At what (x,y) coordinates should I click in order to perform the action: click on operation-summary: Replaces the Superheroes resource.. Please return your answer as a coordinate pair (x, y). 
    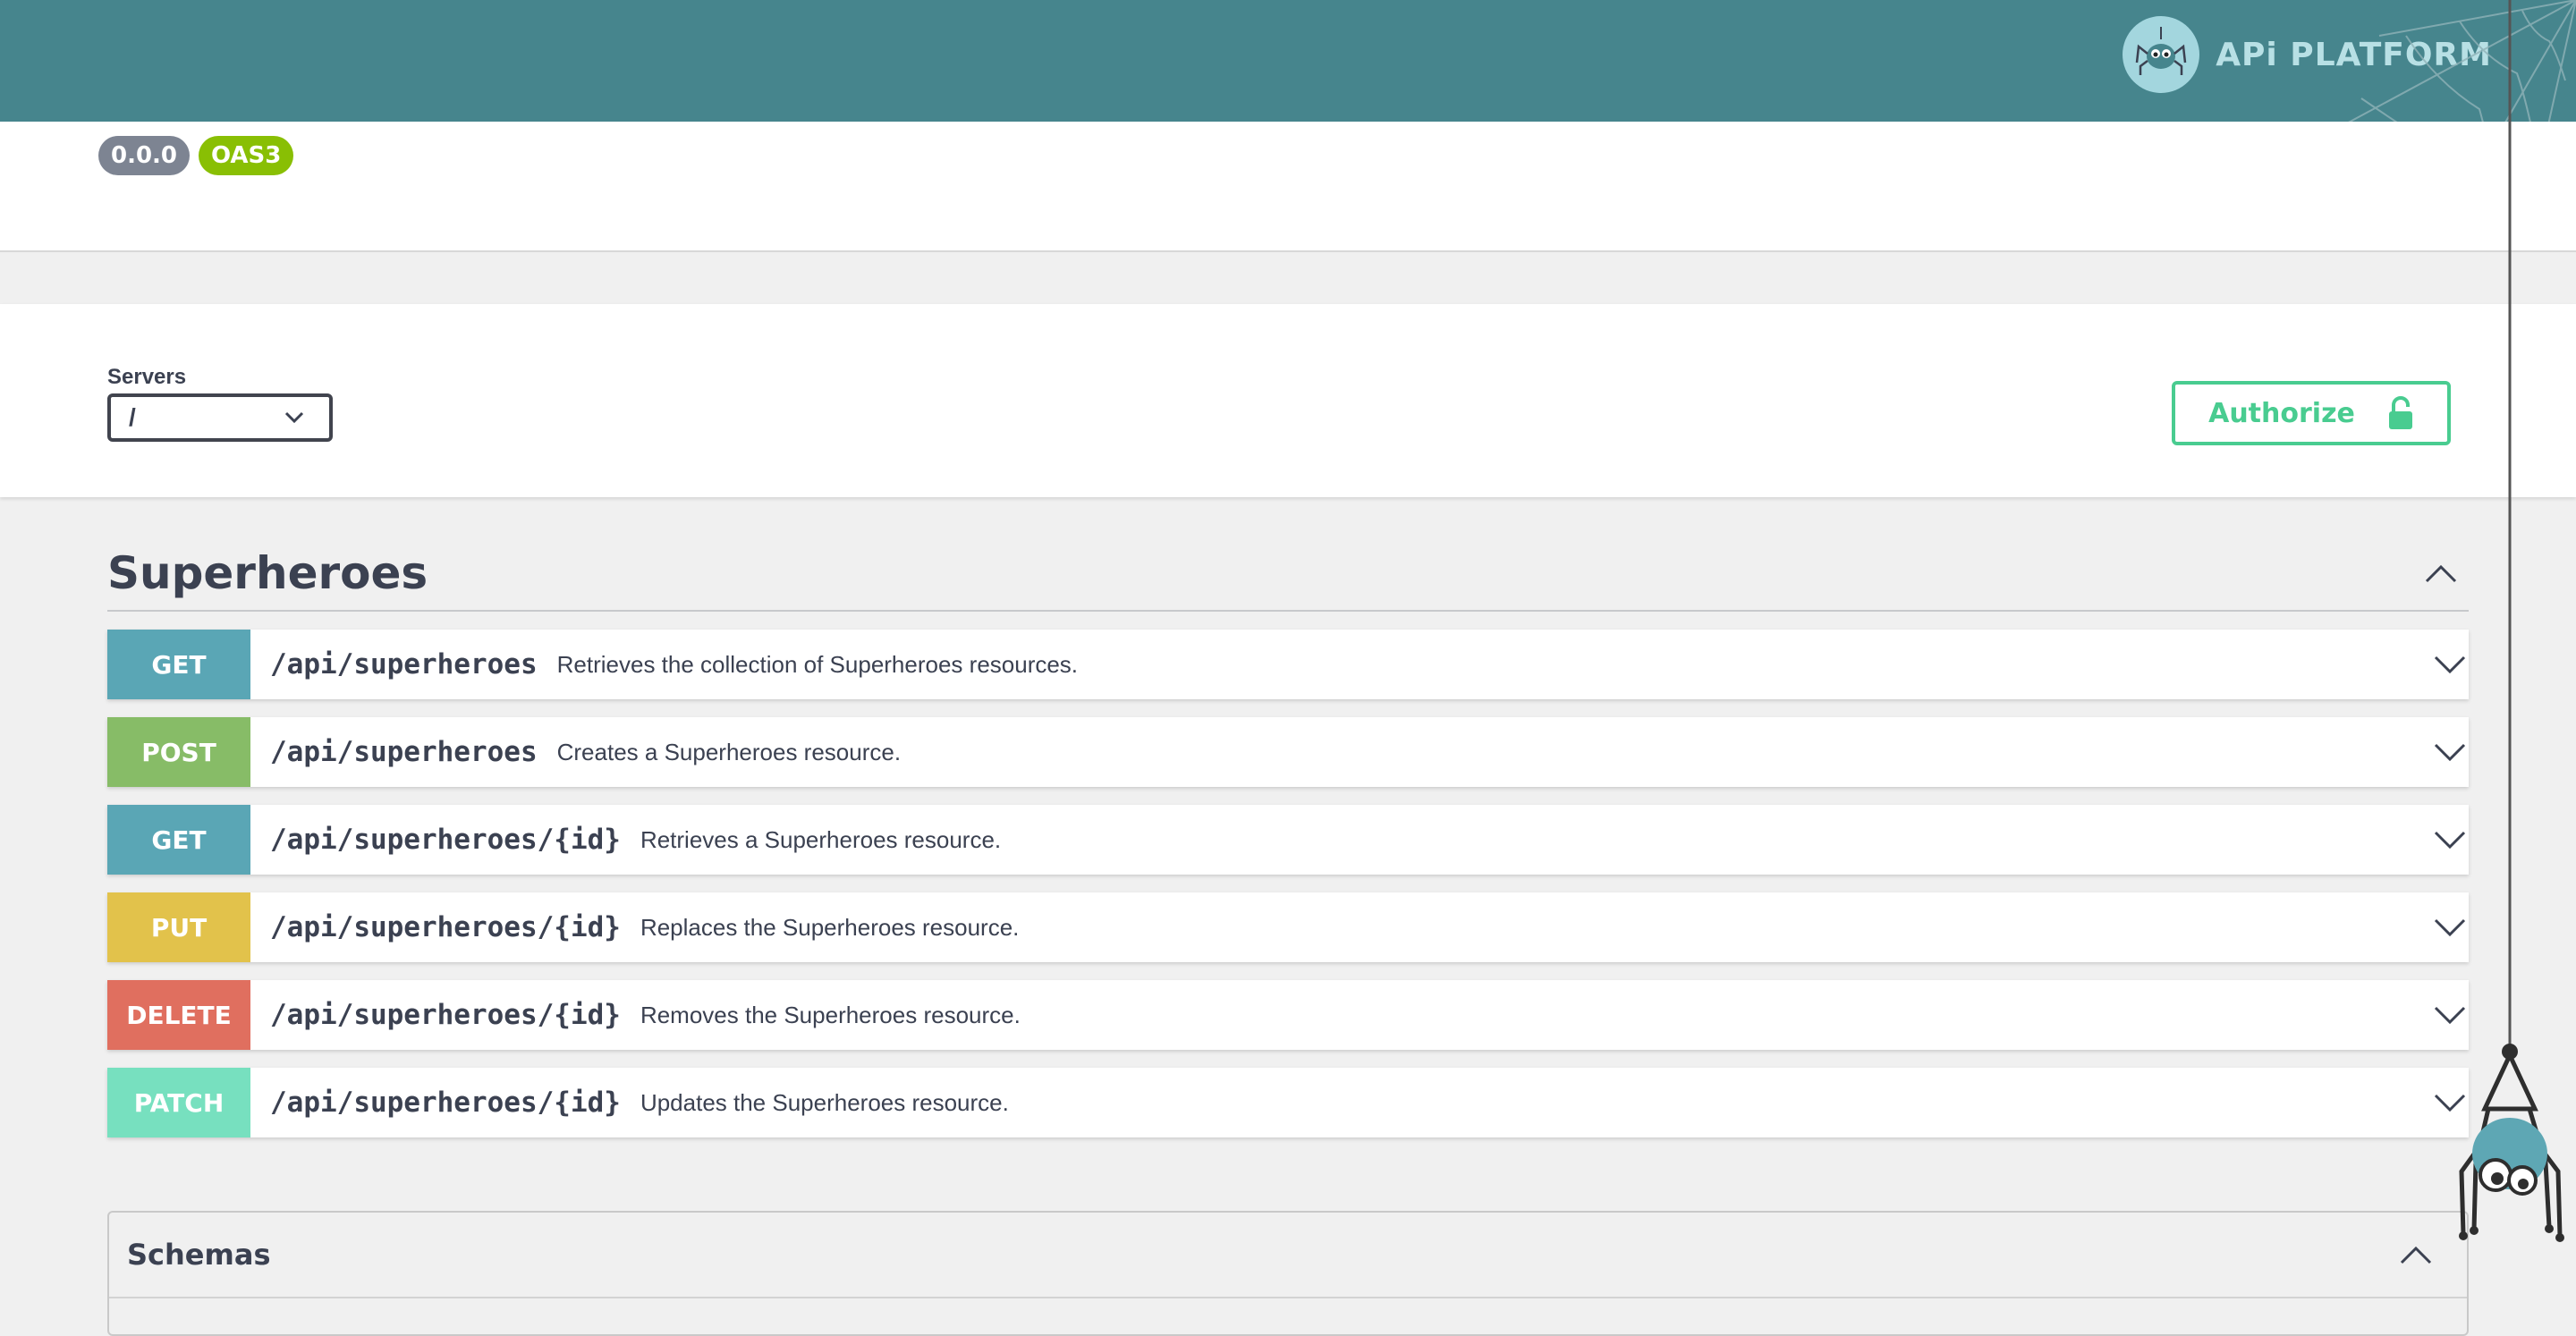
    Looking at the image, I should click on (830, 927).